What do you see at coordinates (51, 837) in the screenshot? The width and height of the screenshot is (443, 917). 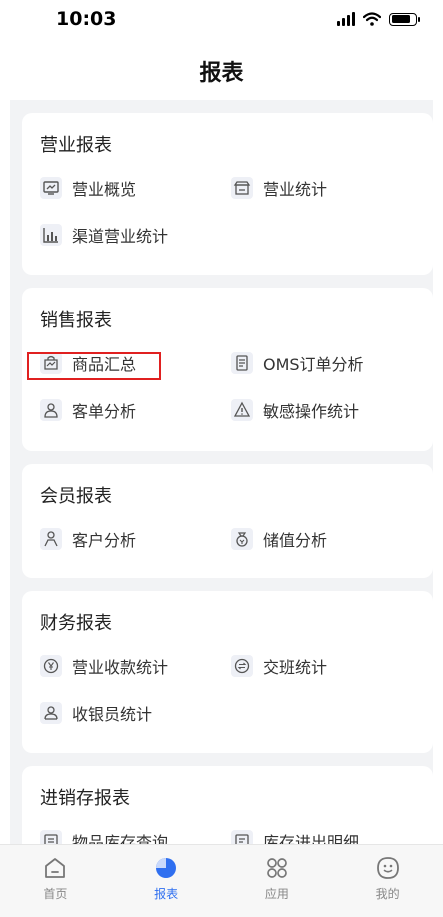 I see `inventory-icon` at bounding box center [51, 837].